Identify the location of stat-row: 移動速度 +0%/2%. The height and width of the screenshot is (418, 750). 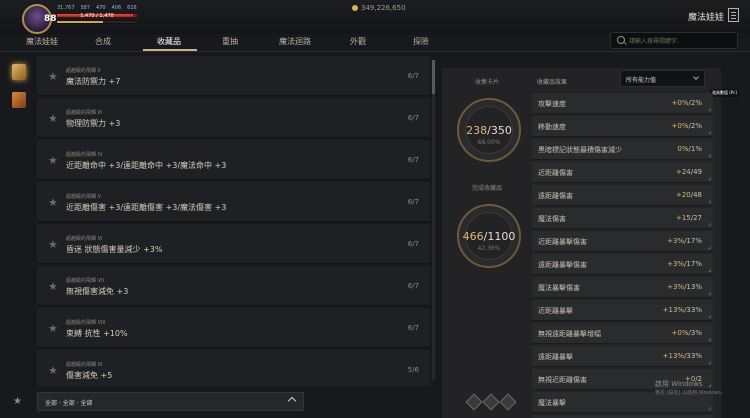
(622, 126).